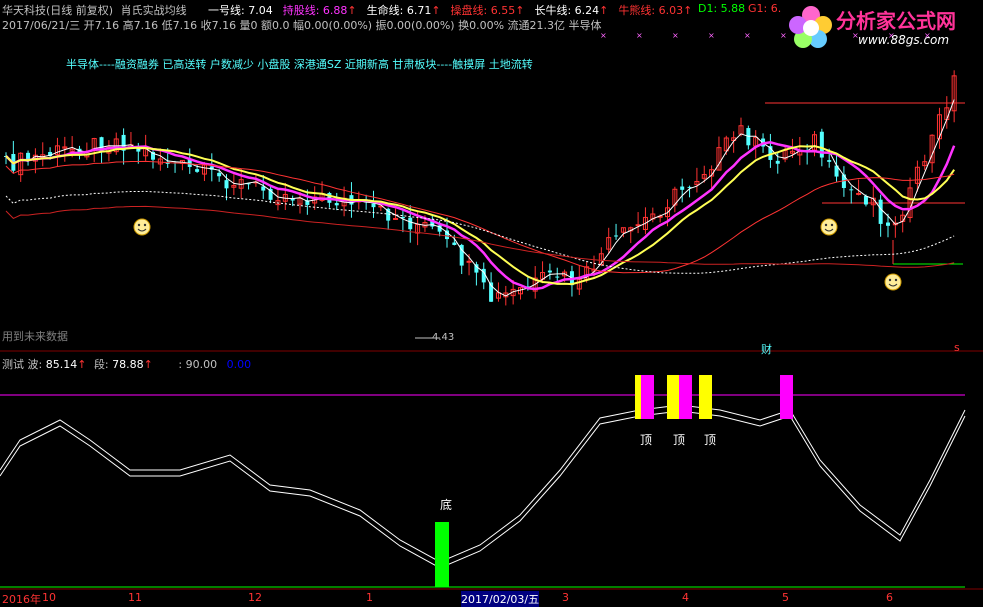 Image resolution: width=983 pixels, height=607 pixels. I want to click on sub-indicator-name: 测试, so click(13, 364).